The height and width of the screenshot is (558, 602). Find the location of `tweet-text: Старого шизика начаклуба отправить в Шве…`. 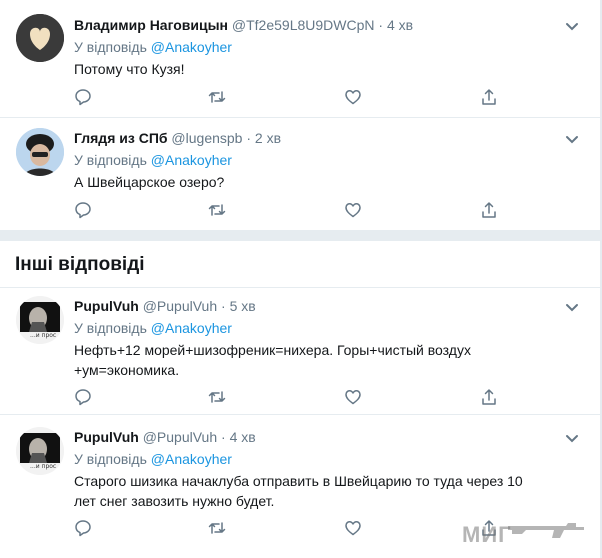

tweet-text: Старого шизика начаклуба отправить в Шве… is located at coordinates (298, 491).